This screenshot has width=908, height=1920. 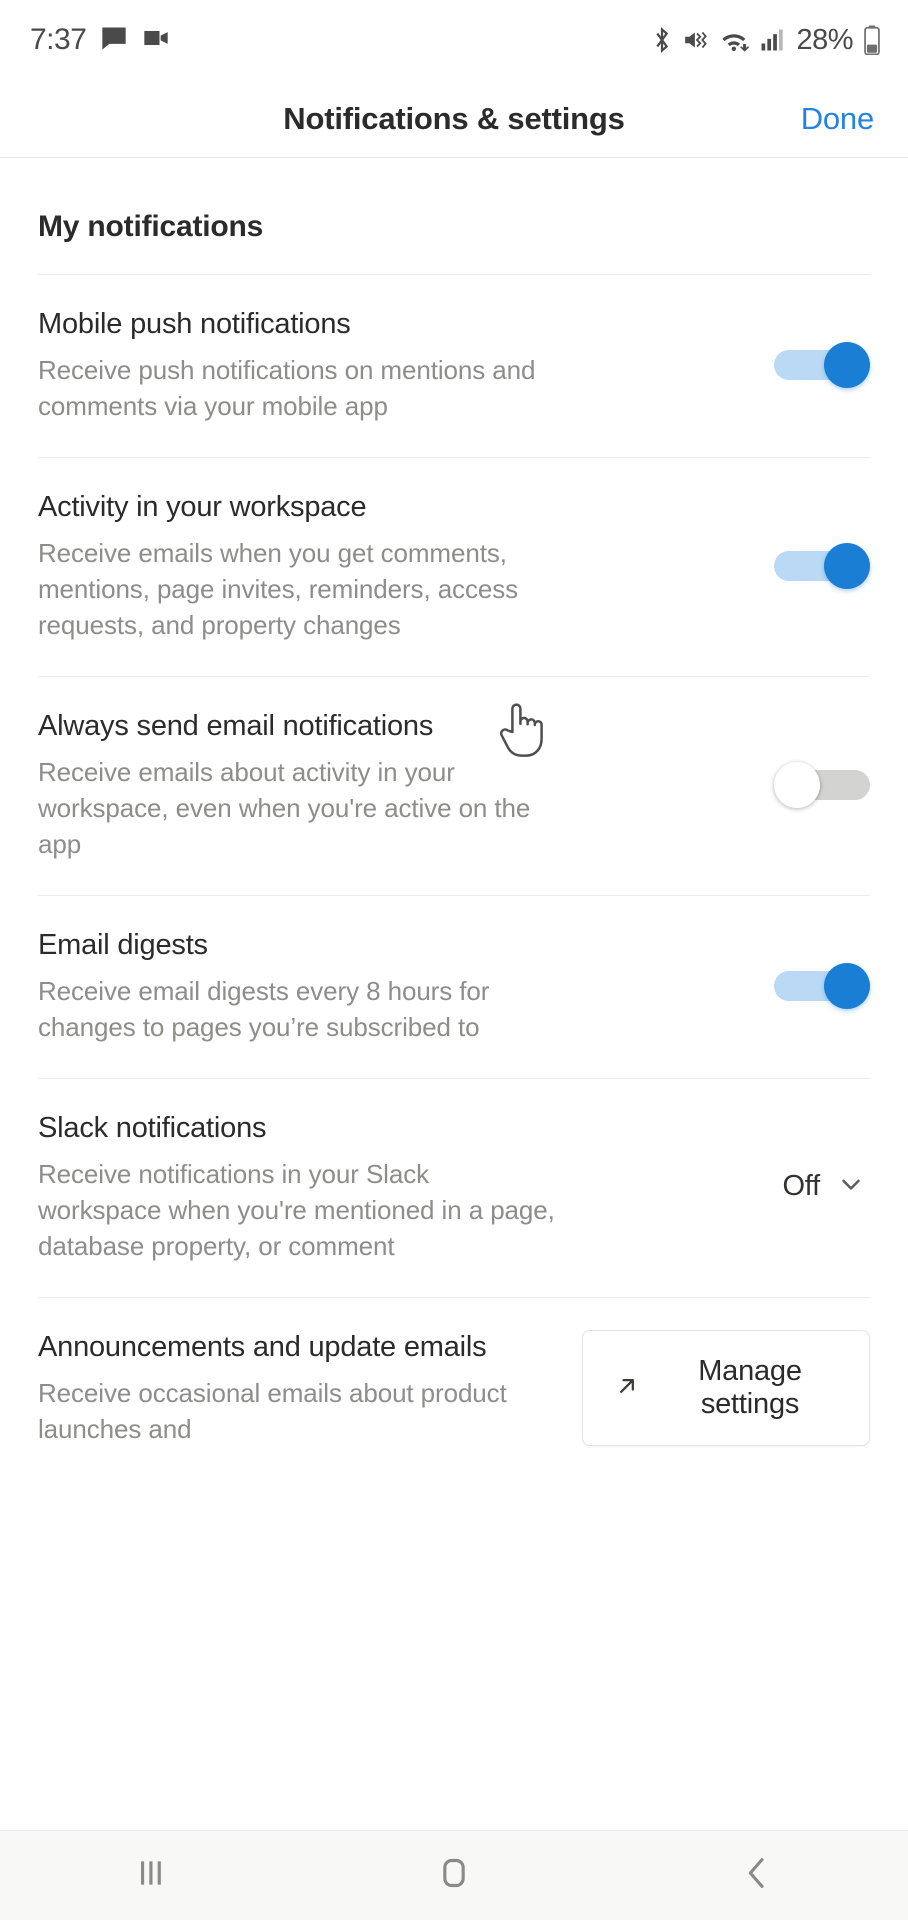 I want to click on toggle-activity-workspace, so click(x=822, y=565).